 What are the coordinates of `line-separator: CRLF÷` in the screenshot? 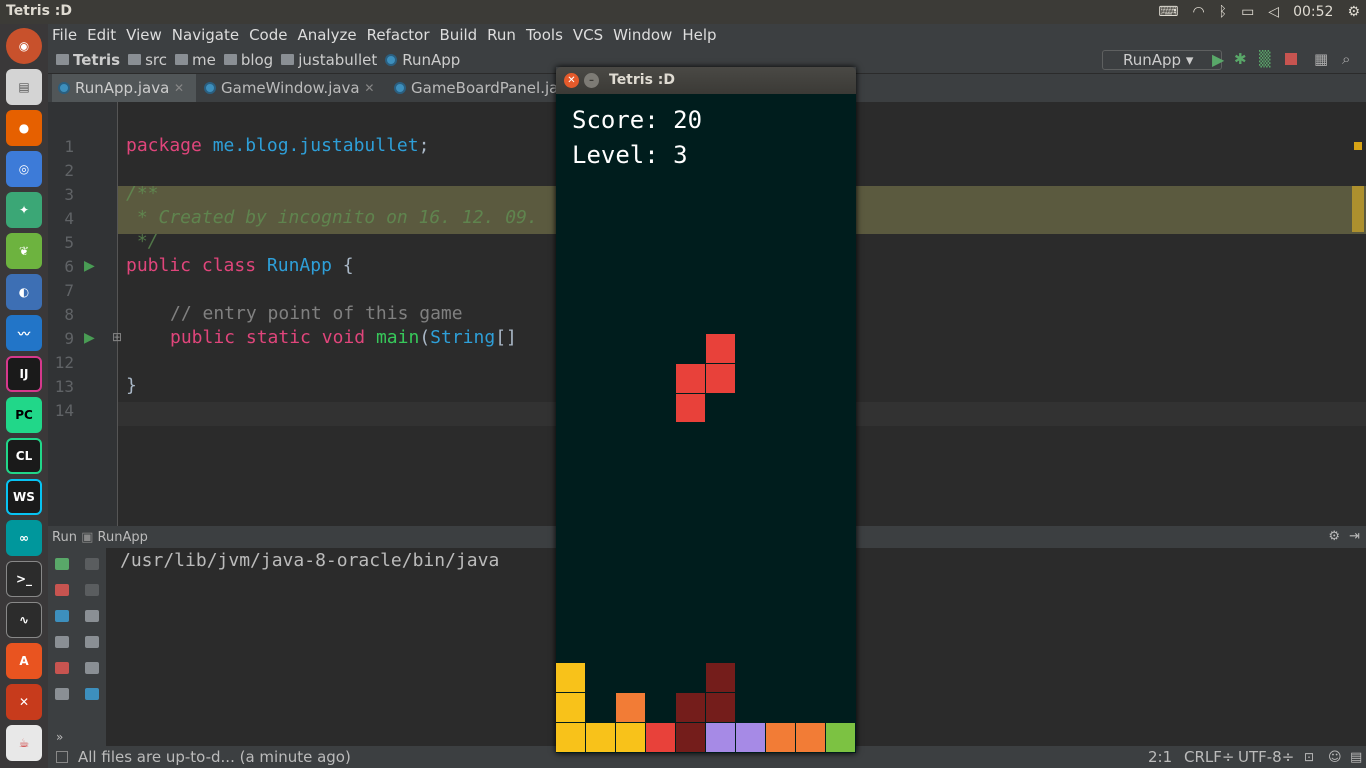 It's located at (1209, 757).